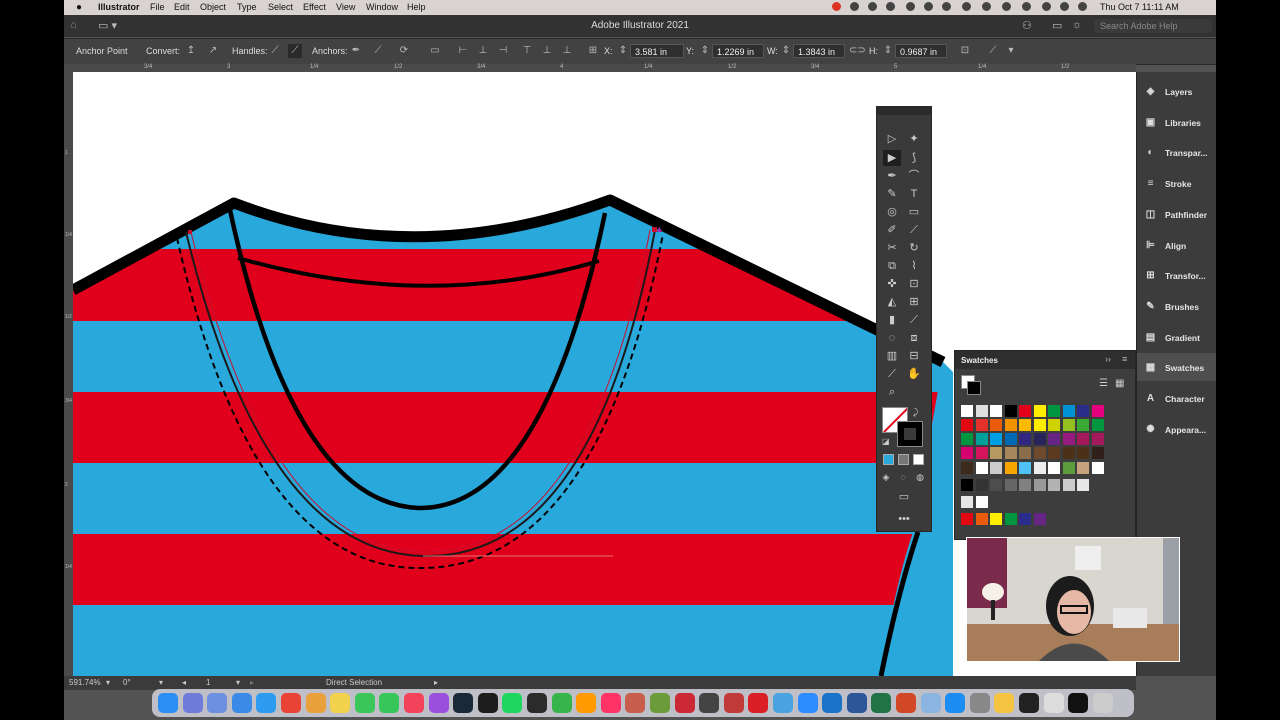 This screenshot has width=1280, height=720. Describe the element at coordinates (404, 51) in the screenshot. I see `cut-path-icon: ⟳` at that location.